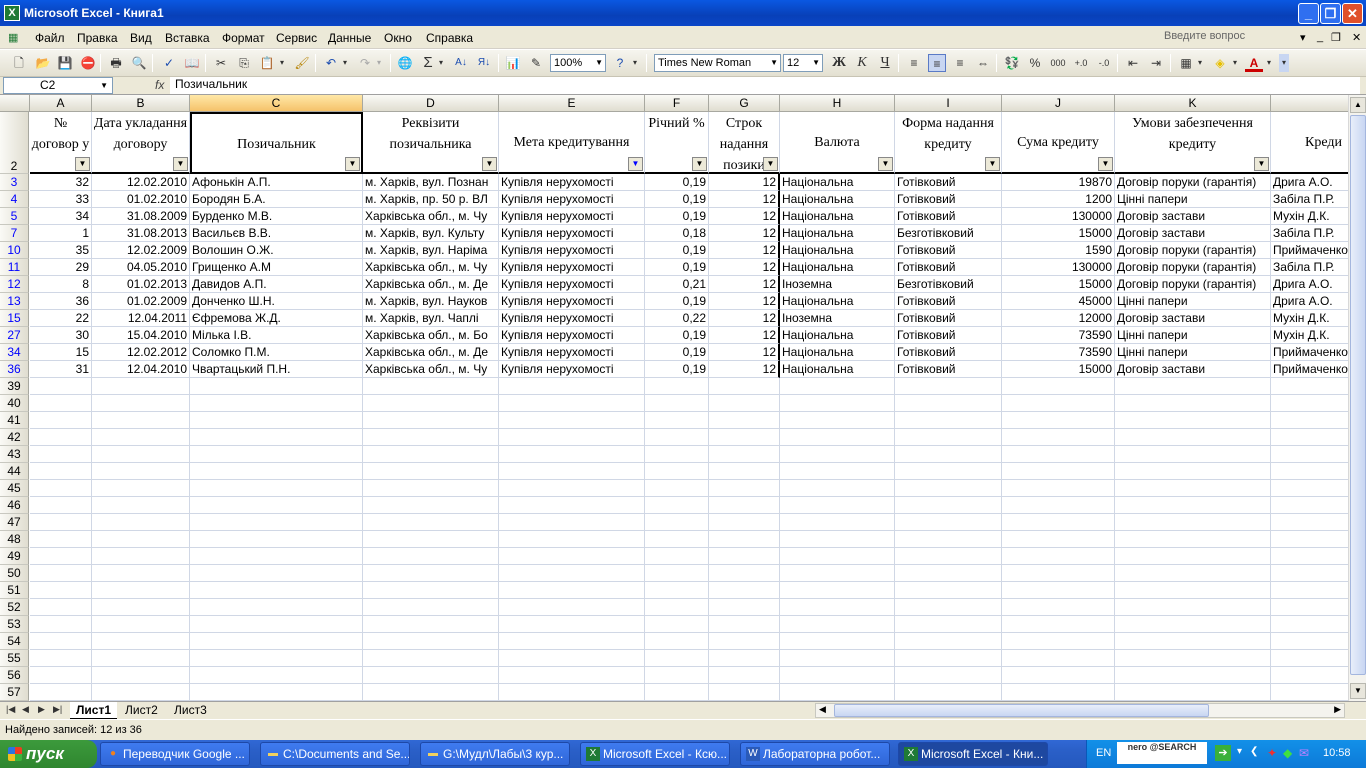  I want to click on redo-icon: ↷, so click(365, 63).